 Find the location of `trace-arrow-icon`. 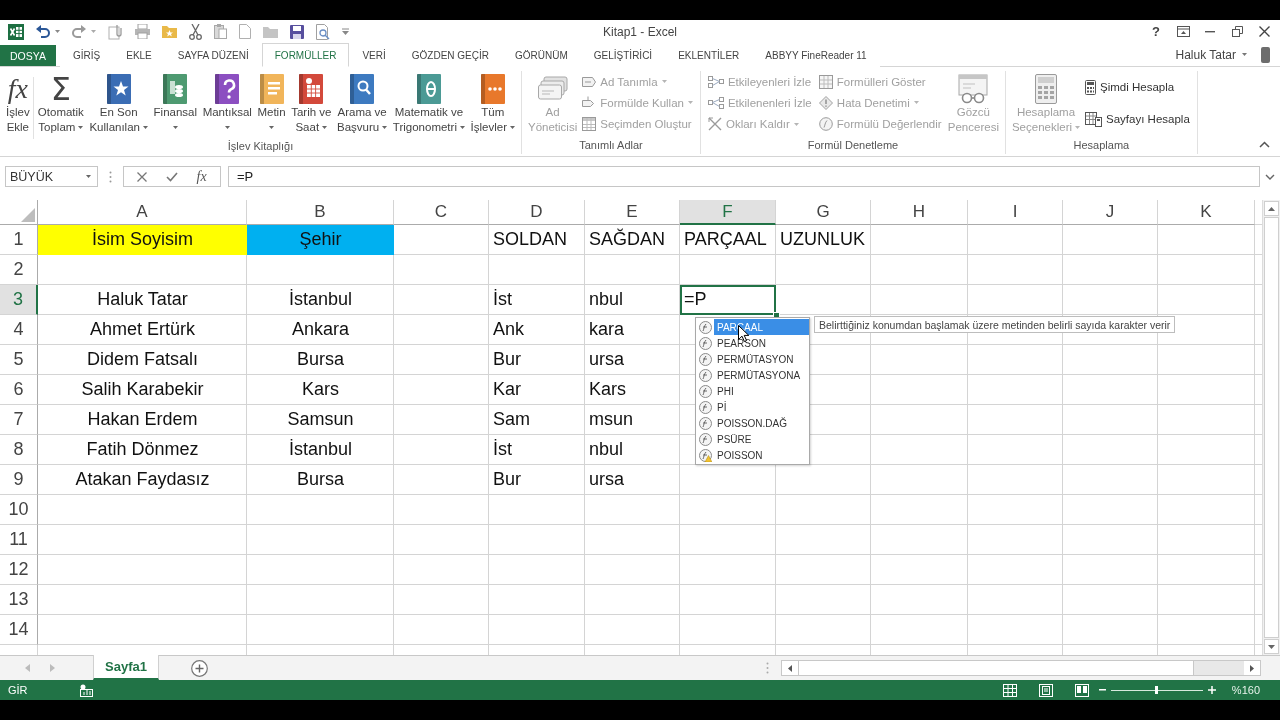

trace-arrow-icon is located at coordinates (715, 81).